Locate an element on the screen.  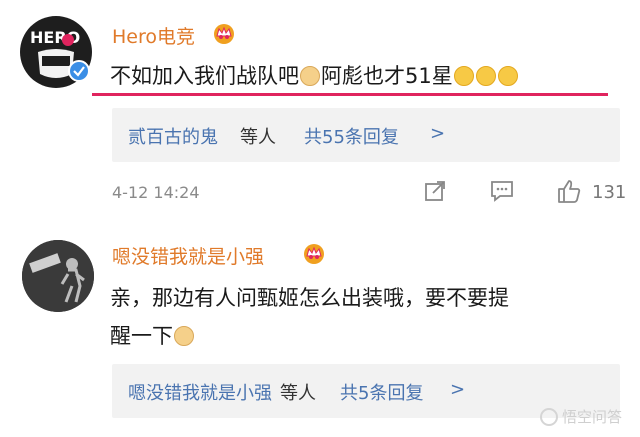
like-icon is located at coordinates (569, 191).